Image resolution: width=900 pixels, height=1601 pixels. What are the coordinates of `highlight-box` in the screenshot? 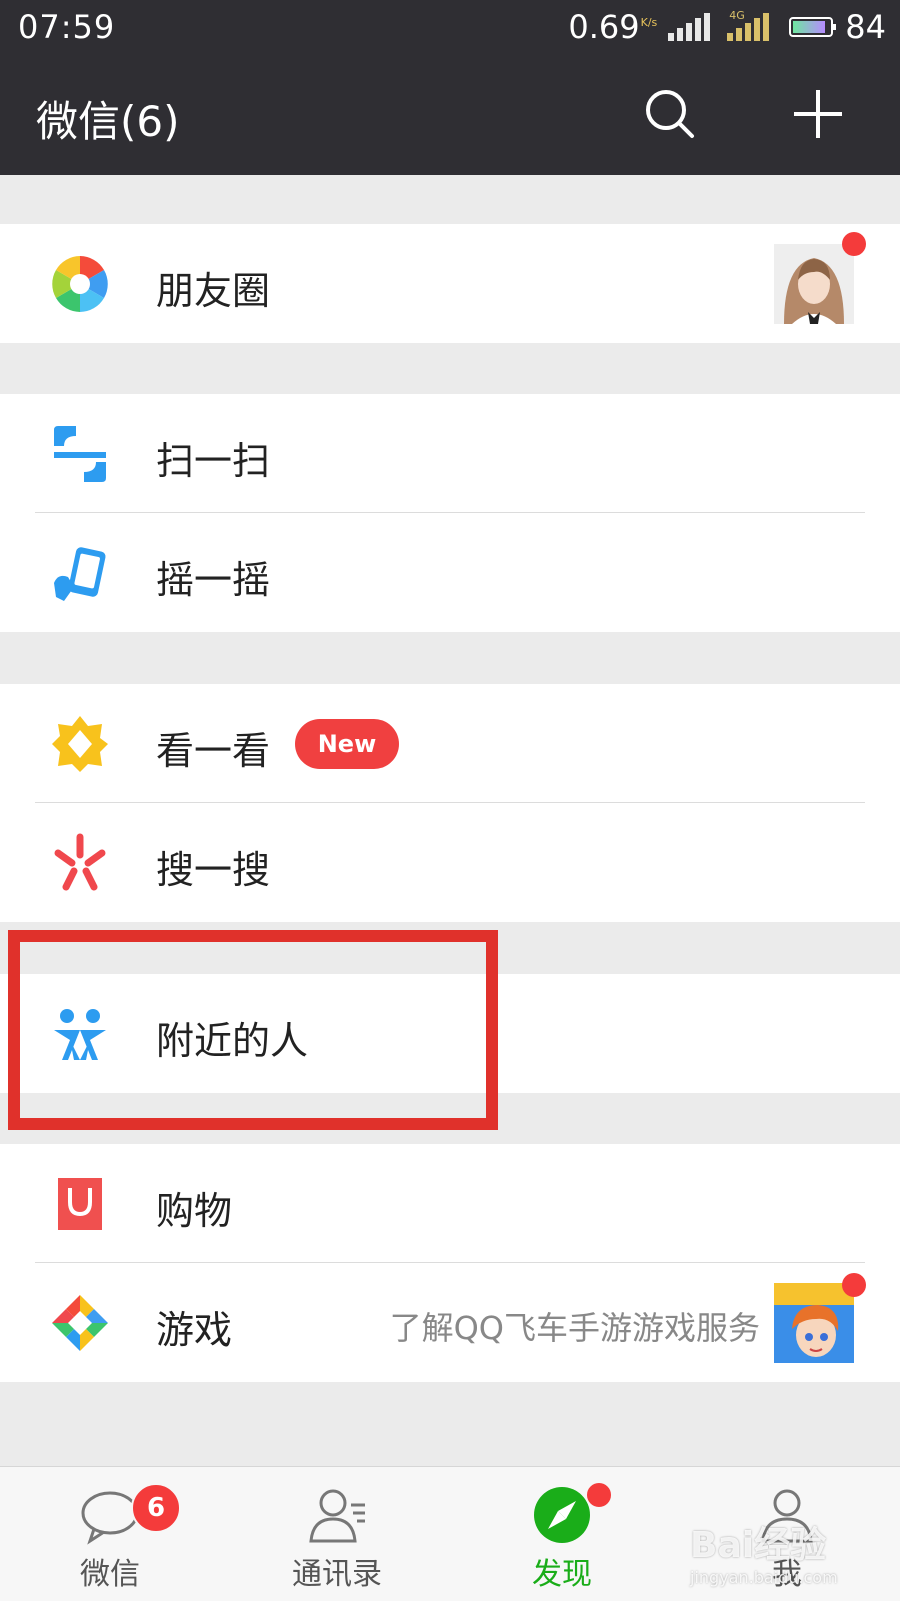 It's located at (253, 1030).